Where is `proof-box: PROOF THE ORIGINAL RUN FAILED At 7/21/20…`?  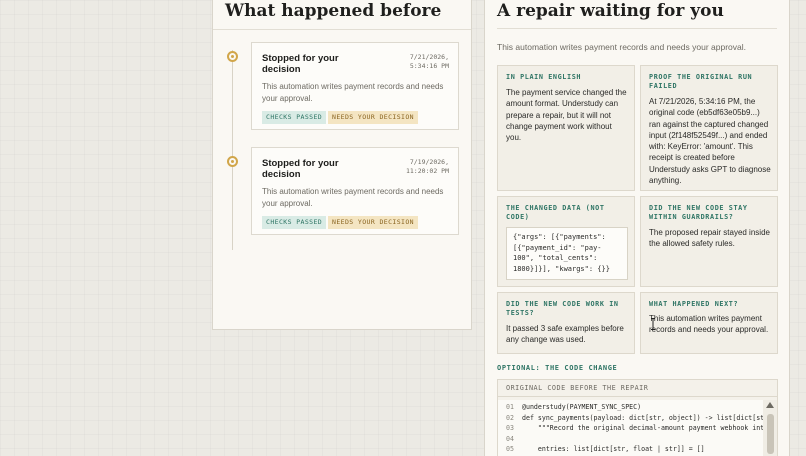 proof-box: PROOF THE ORIGINAL RUN FAILED At 7/21/20… is located at coordinates (709, 128).